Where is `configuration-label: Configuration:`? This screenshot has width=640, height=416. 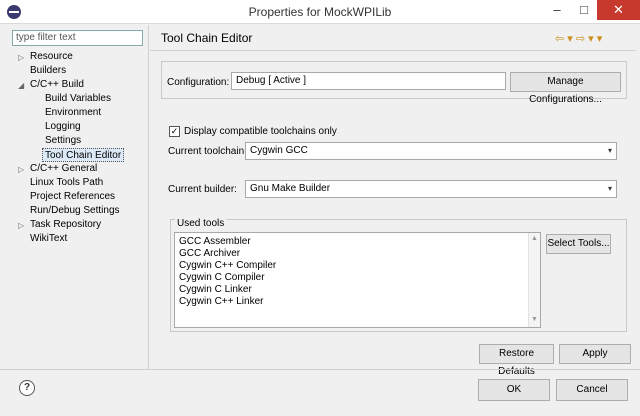
configuration-label: Configuration: is located at coordinates (198, 82).